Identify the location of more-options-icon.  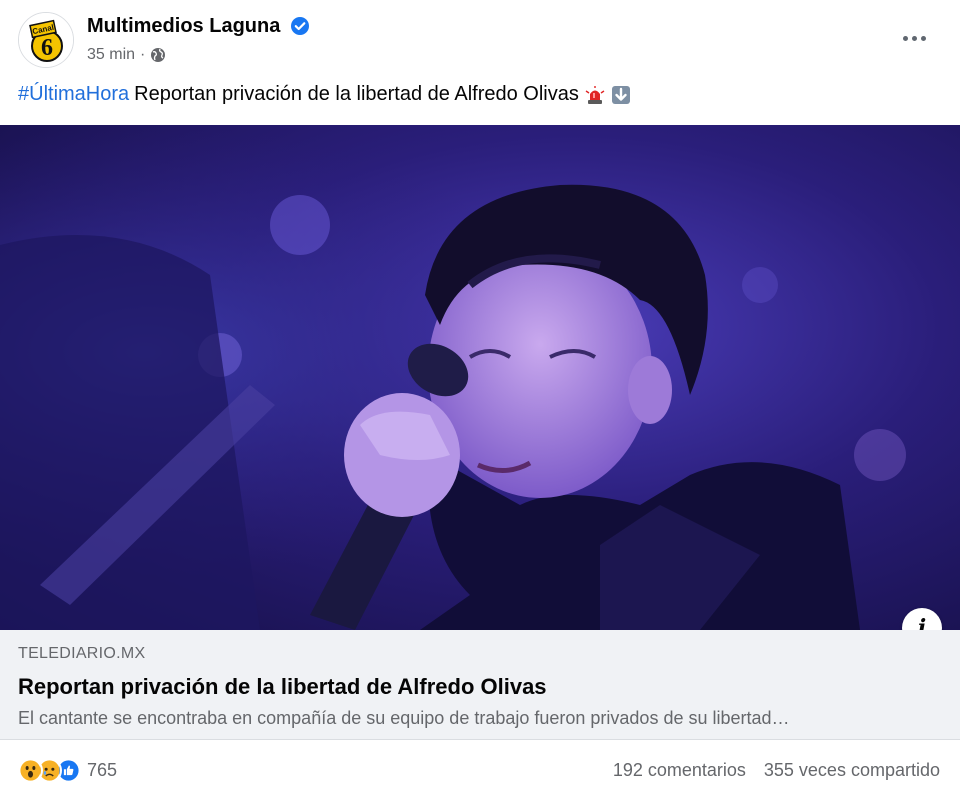
(914, 38).